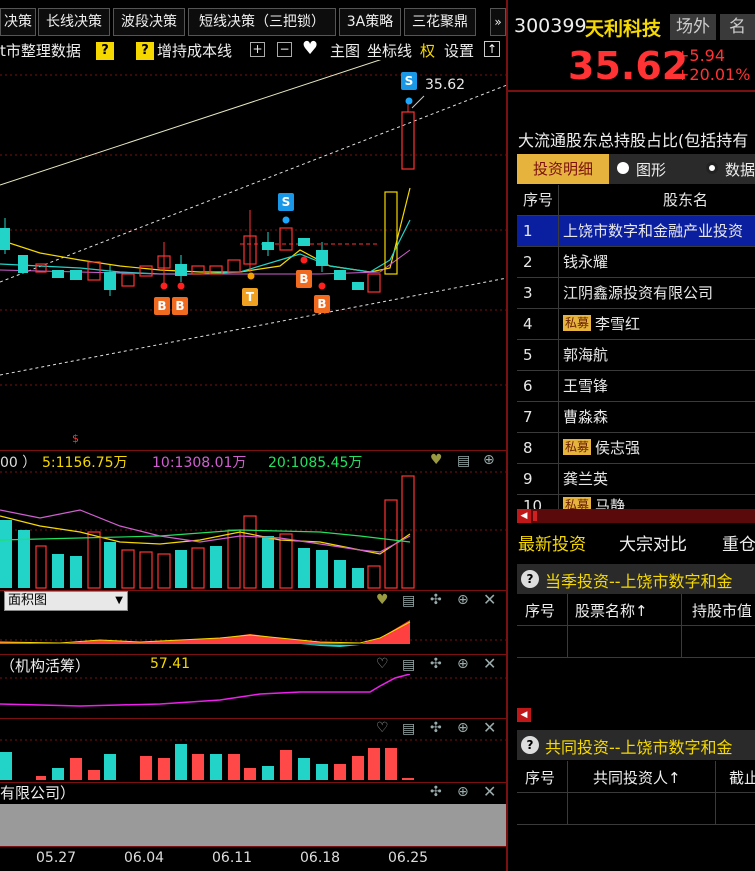 This screenshot has height=871, width=755. What do you see at coordinates (628, 66) in the screenshot?
I see `stock-price: 35.62` at bounding box center [628, 66].